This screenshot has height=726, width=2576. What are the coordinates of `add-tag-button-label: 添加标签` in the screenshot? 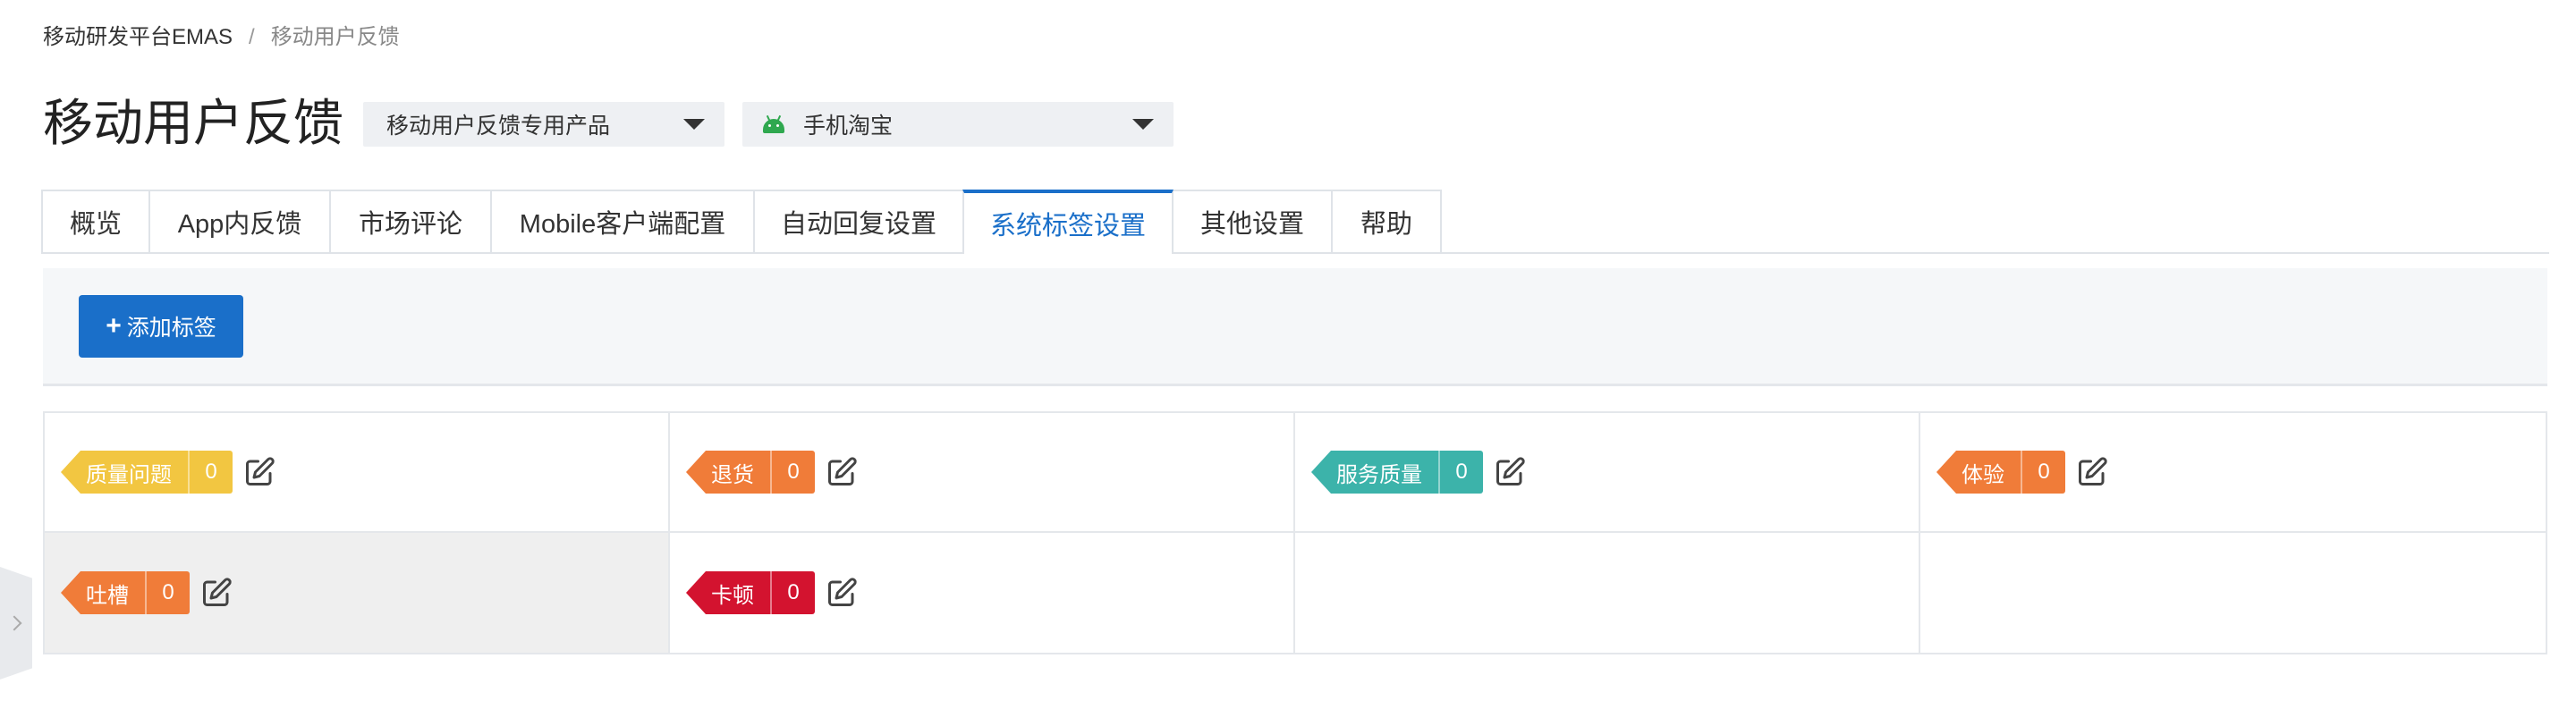 It's located at (171, 328).